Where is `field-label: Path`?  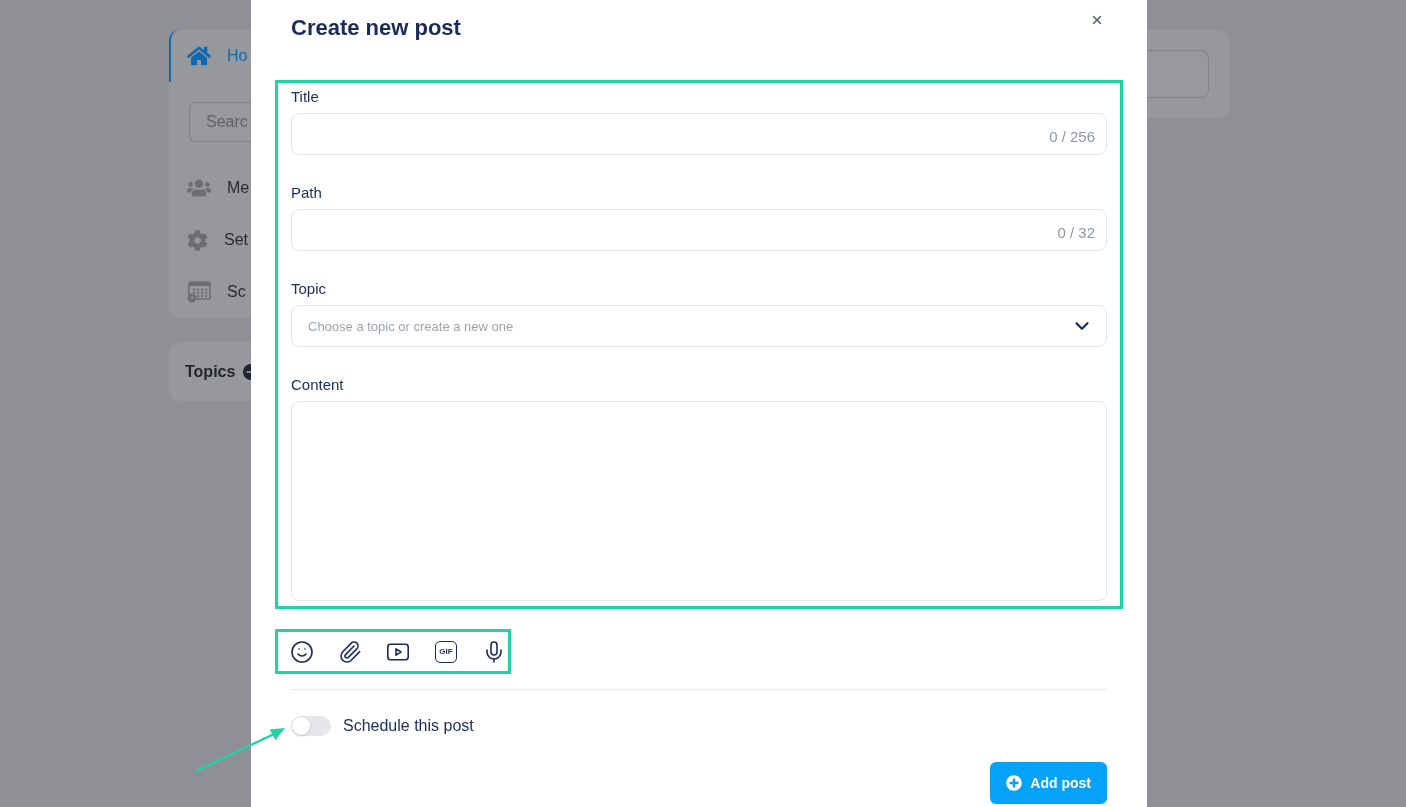
field-label: Path is located at coordinates (307, 193).